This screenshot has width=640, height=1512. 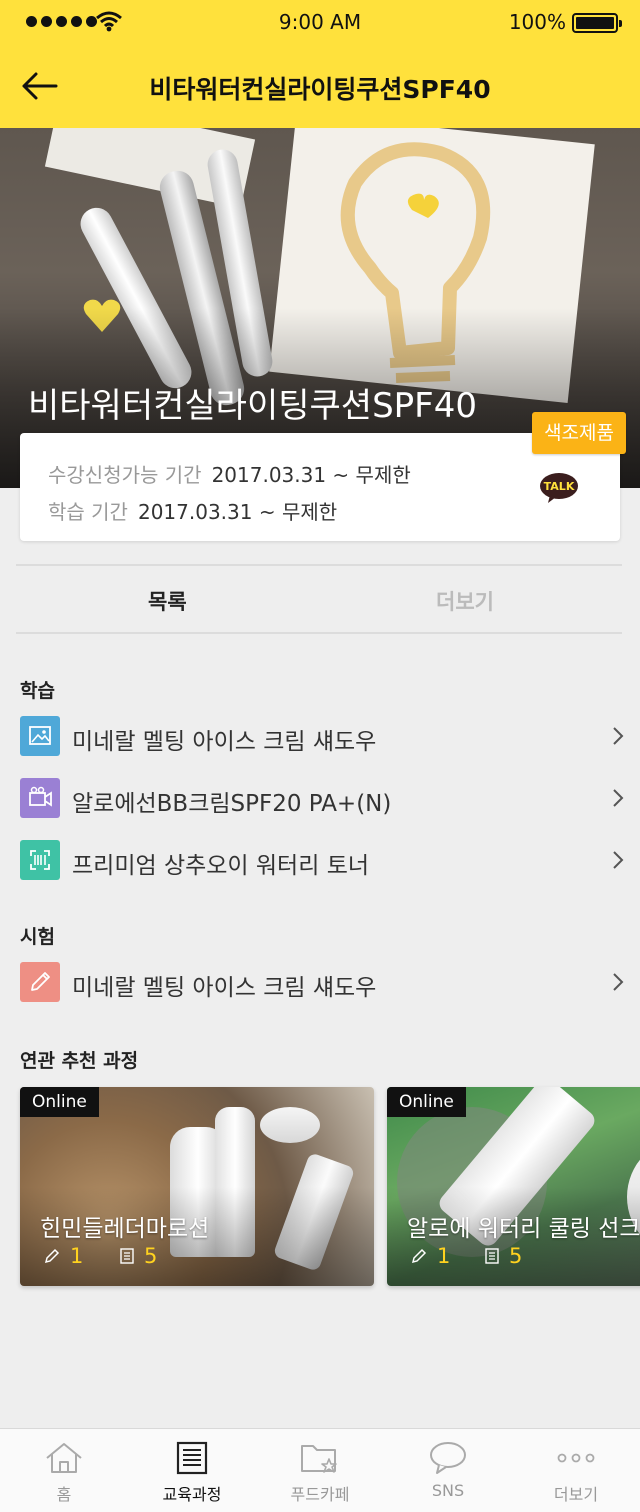 What do you see at coordinates (232, 804) in the screenshot?
I see `study-item-label: 알로에선BB크림SPF20 PA+(N)` at bounding box center [232, 804].